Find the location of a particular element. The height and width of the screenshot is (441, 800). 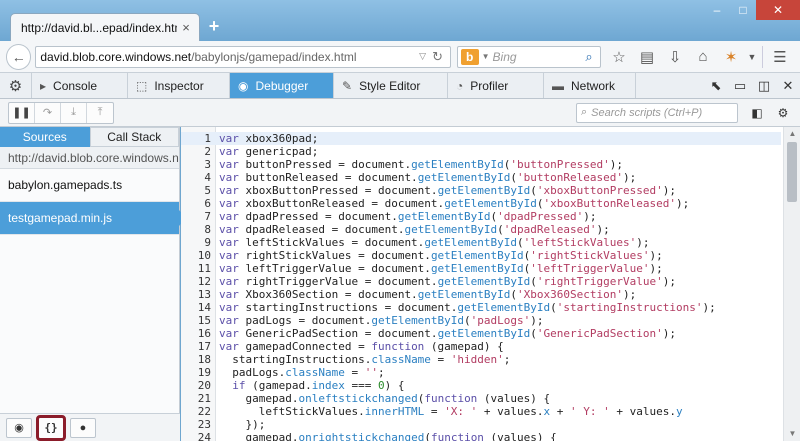

pause-icon: ❚❚ is located at coordinates (22, 112).